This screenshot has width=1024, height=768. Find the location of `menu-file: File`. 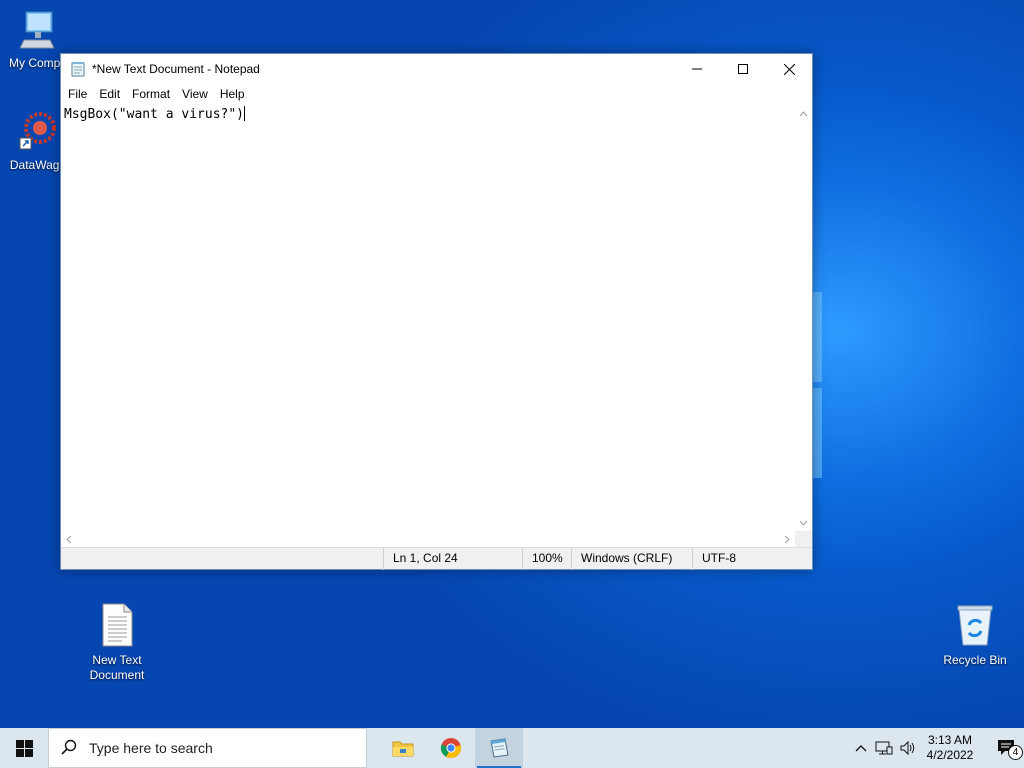

menu-file: File is located at coordinates (77, 94).